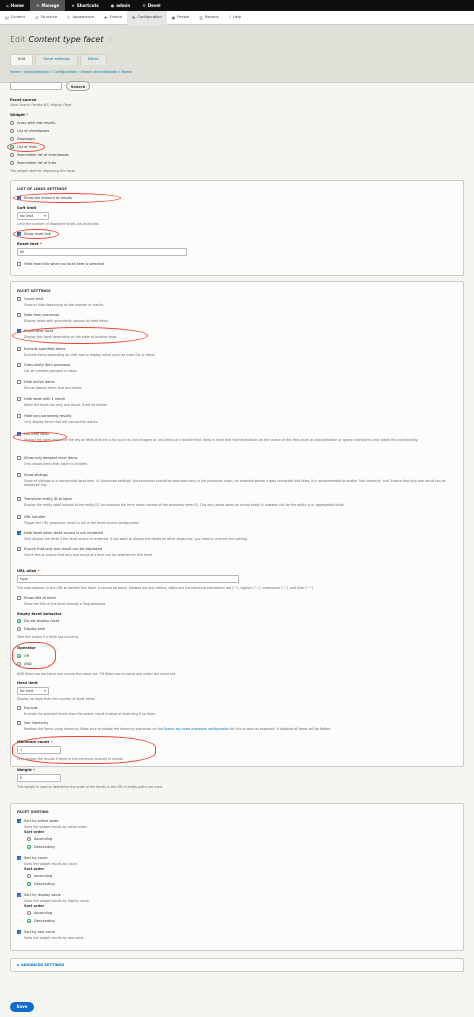  What do you see at coordinates (147, 17) in the screenshot?
I see `menu-configuration: ✱ Configuration` at bounding box center [147, 17].